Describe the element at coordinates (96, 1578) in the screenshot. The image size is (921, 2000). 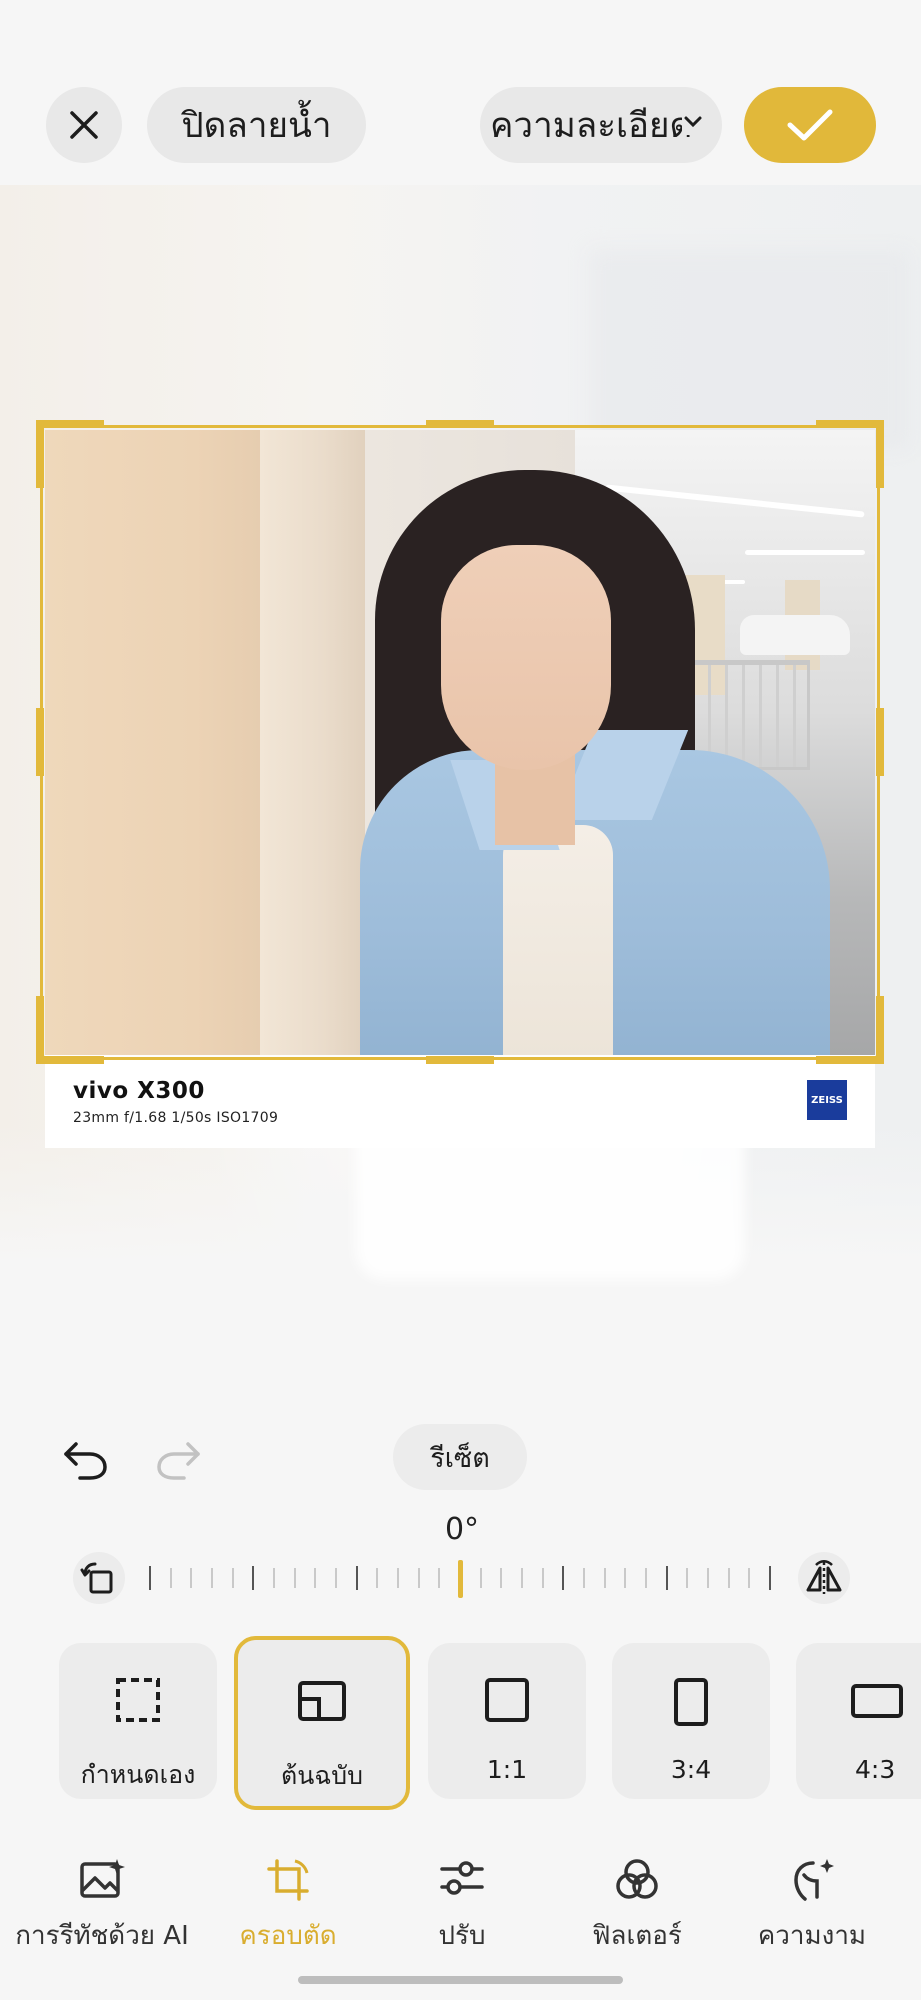
I see `rotate-icon` at that location.